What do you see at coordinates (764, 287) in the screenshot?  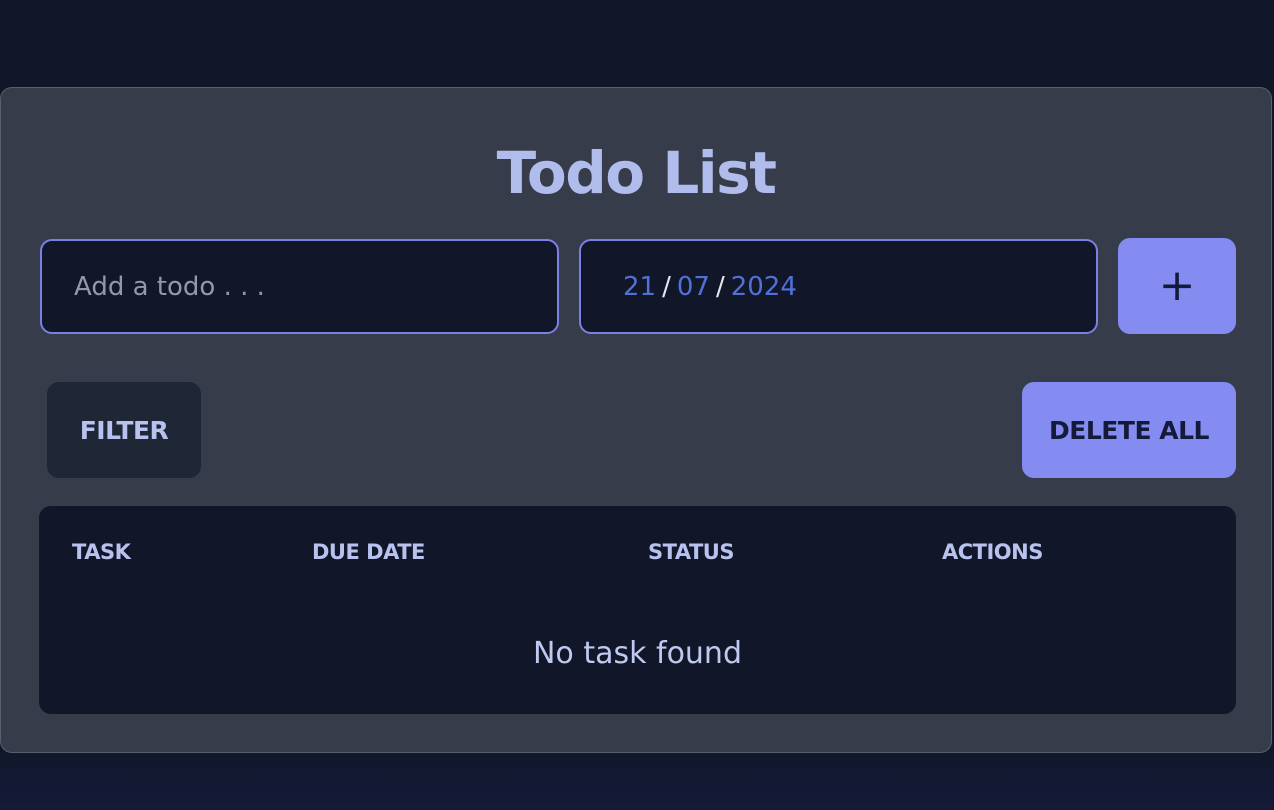 I see `date-year: 2024` at bounding box center [764, 287].